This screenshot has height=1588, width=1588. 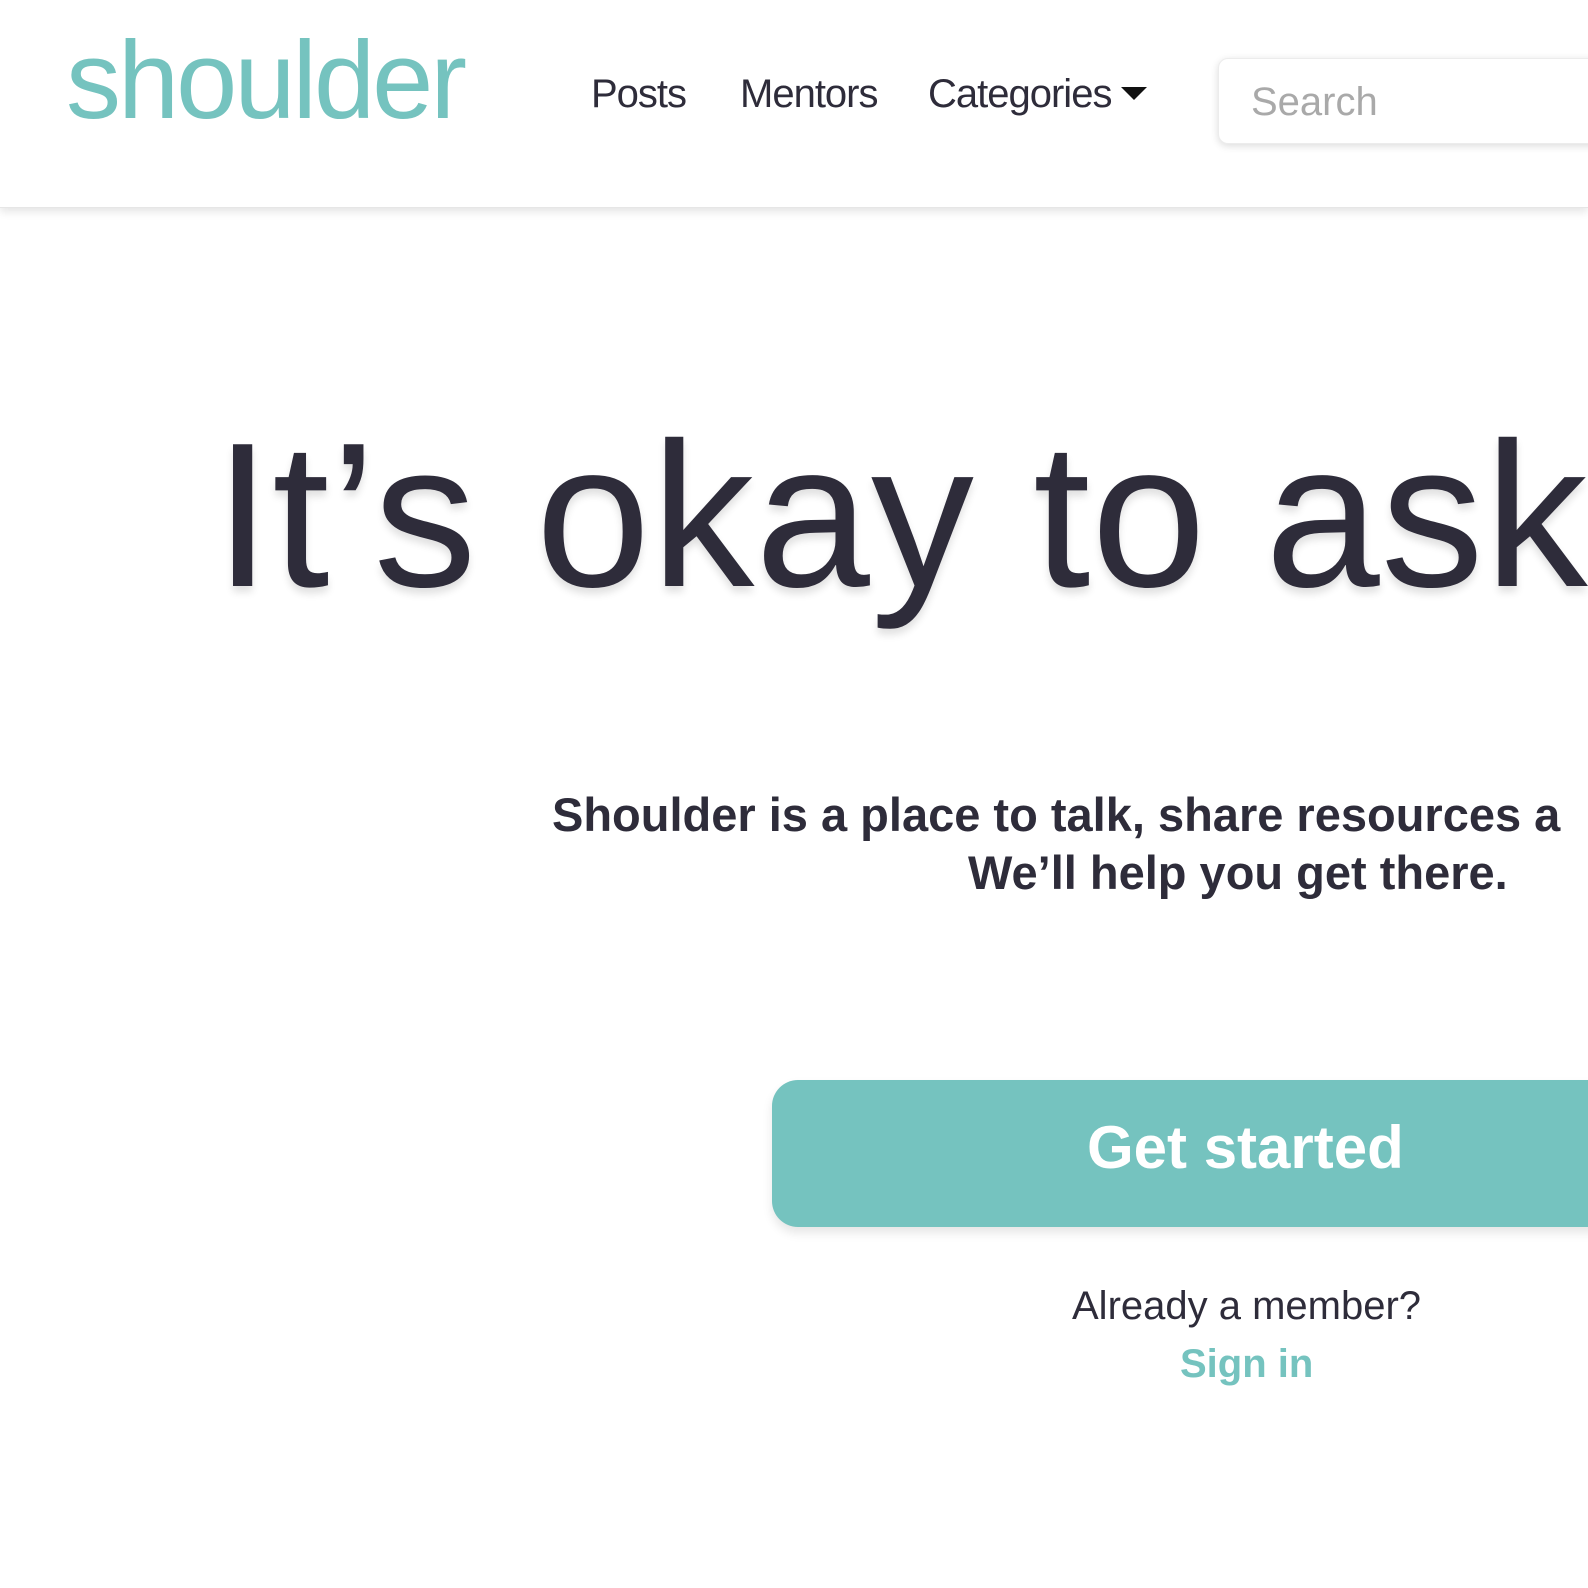 I want to click on get-started-label: Get started, so click(x=1245, y=1147).